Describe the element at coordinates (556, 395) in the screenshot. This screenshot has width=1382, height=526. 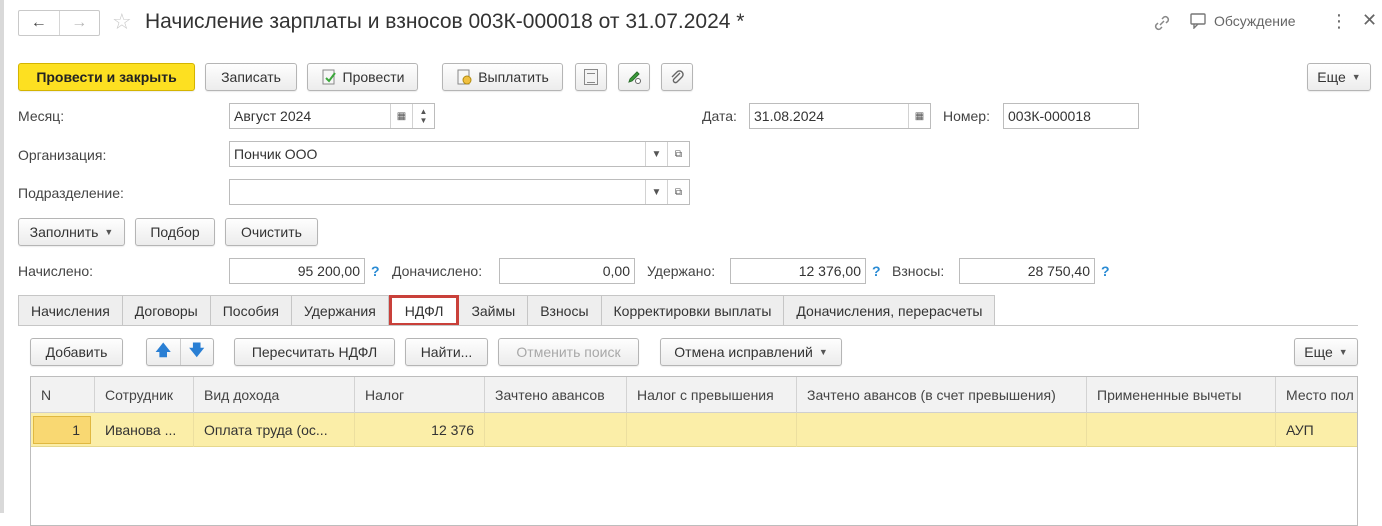
I see `col-advances: Зачтено авансов` at that location.